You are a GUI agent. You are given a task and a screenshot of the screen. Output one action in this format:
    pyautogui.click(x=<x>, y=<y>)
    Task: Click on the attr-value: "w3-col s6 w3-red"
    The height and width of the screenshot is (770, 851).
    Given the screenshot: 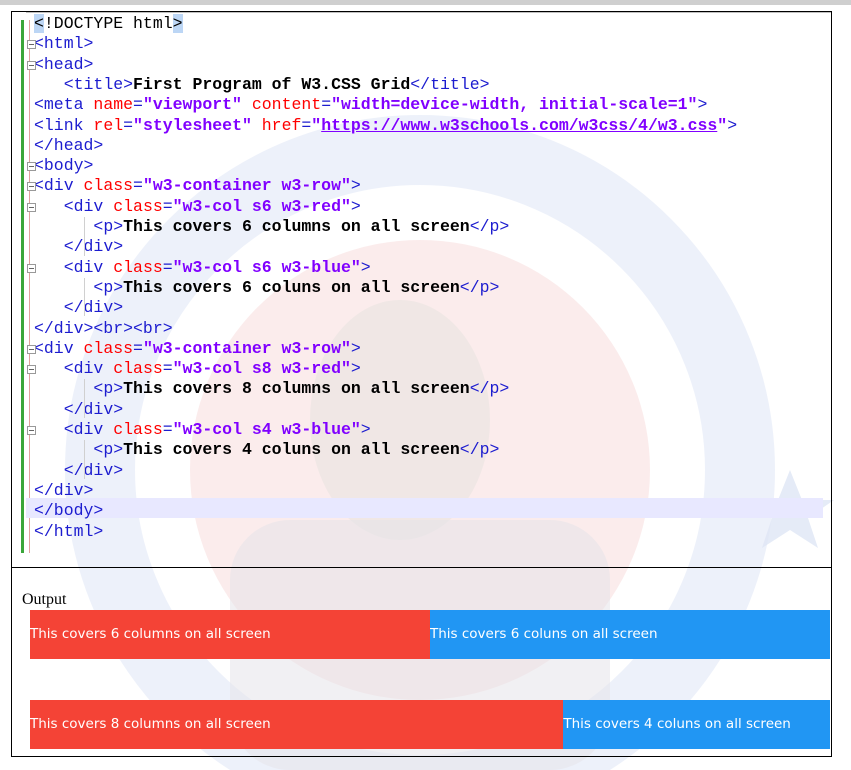 What is the action you would take?
    pyautogui.click(x=261, y=206)
    